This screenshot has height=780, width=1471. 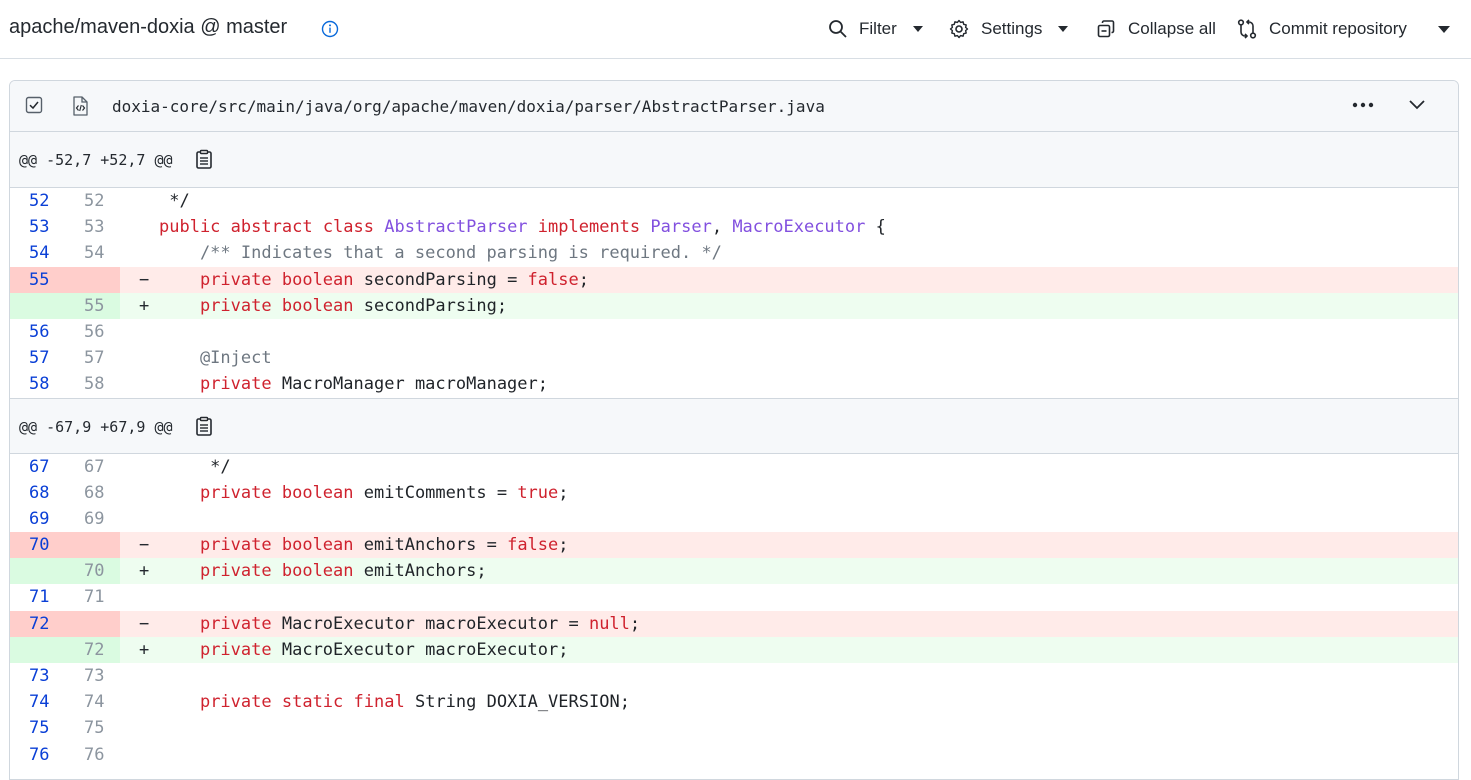 What do you see at coordinates (92, 649) in the screenshot?
I see `new-line-number: 72` at bounding box center [92, 649].